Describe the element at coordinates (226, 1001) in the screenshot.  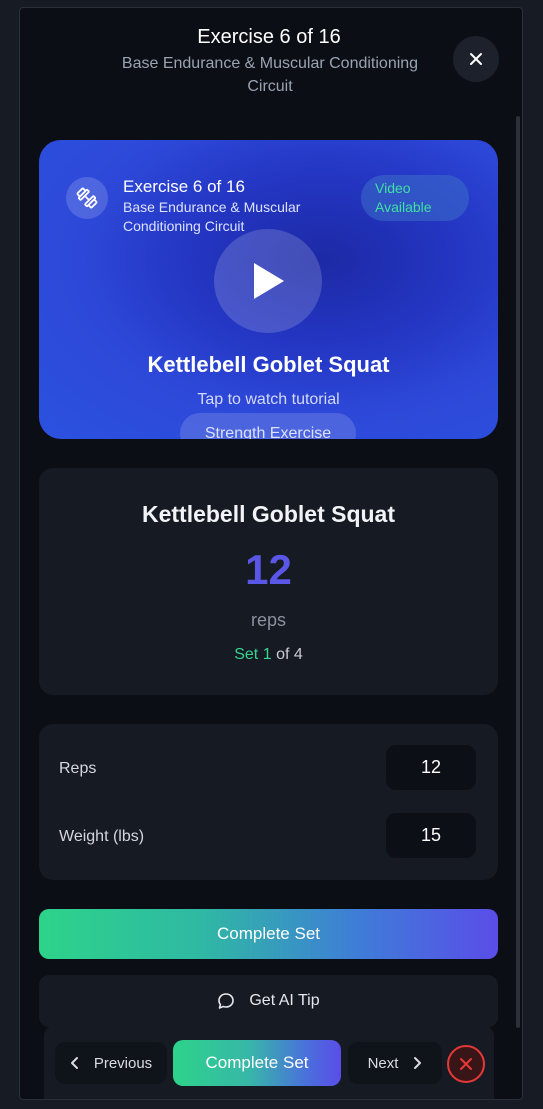
I see `chat-bubble-icon` at that location.